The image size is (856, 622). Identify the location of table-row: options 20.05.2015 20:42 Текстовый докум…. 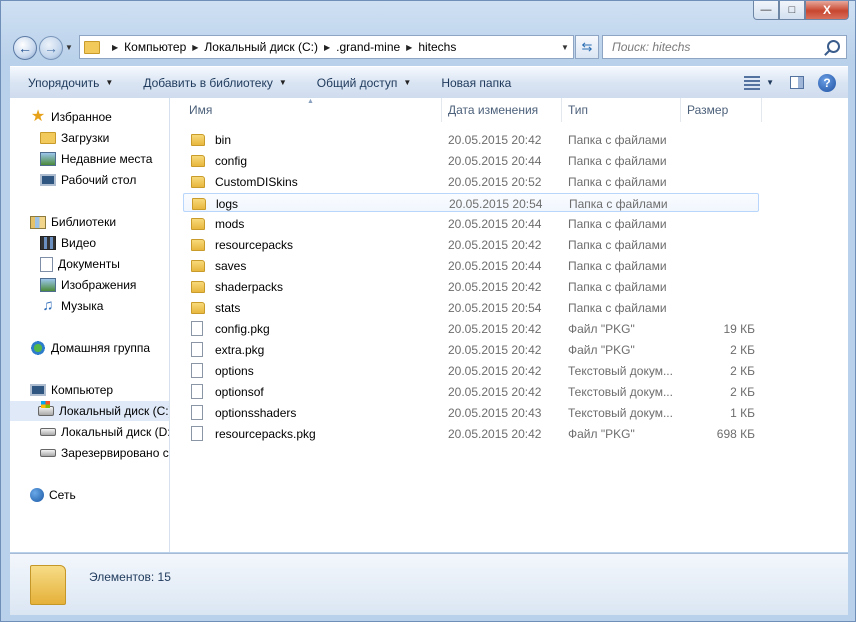
(471, 370).